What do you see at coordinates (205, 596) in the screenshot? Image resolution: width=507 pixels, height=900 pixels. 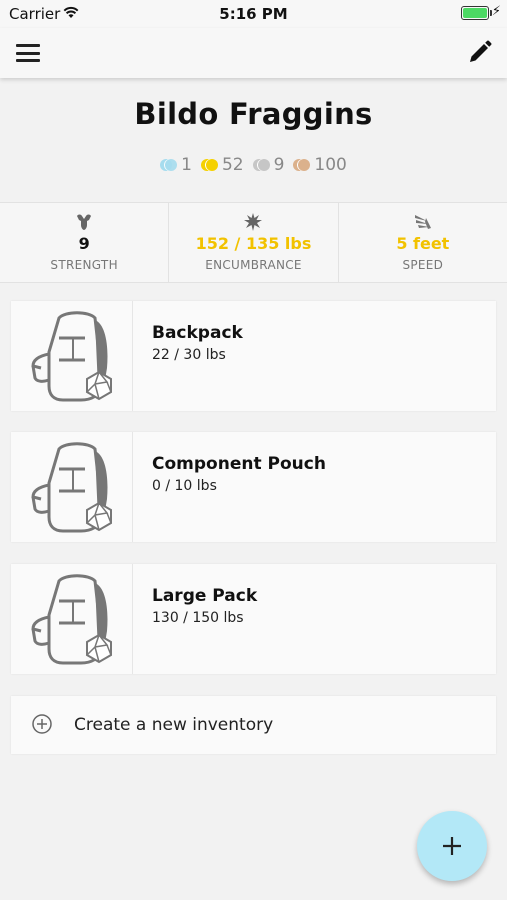 I see `inventory-name: Large Pack` at bounding box center [205, 596].